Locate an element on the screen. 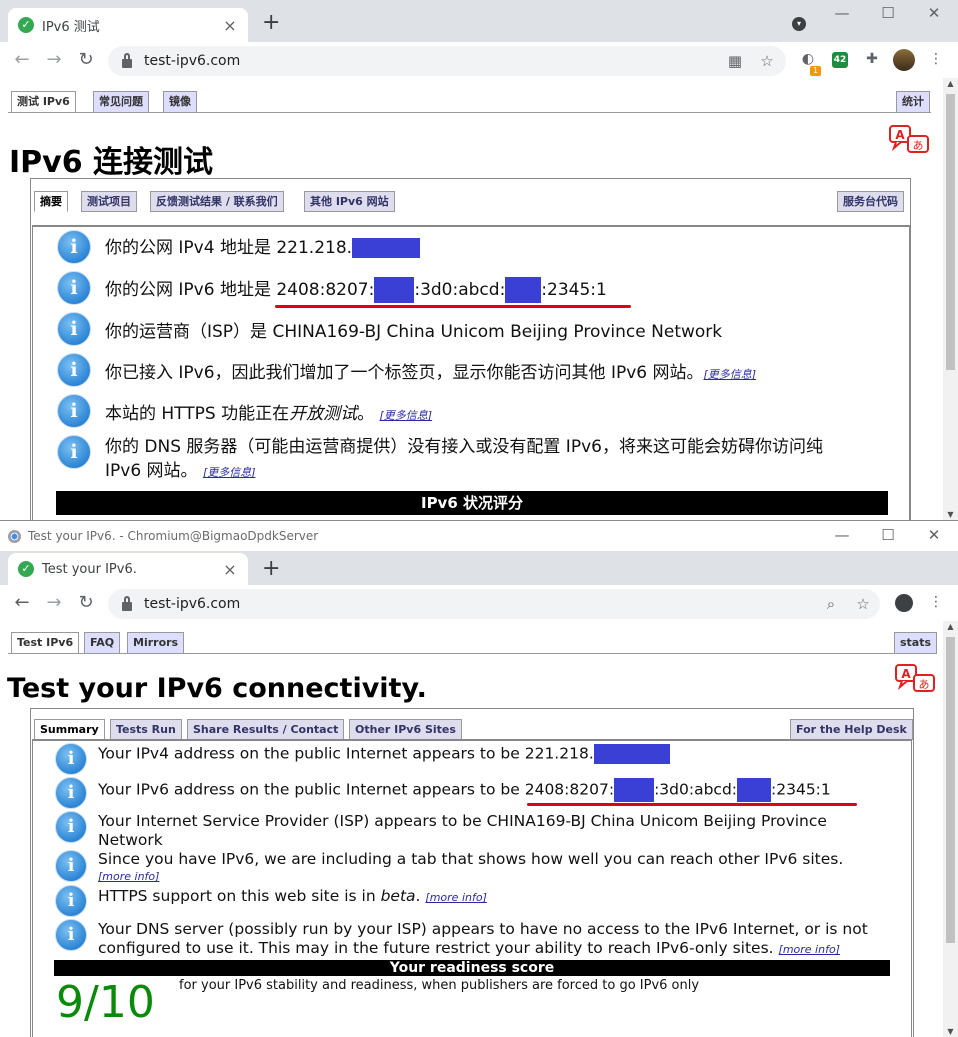 Image resolution: width=958 pixels, height=1037 pixels. browser-toolbar: ← → ↻ test-ipv6.com ⌕ ☆ ⋮ is located at coordinates (479, 603).